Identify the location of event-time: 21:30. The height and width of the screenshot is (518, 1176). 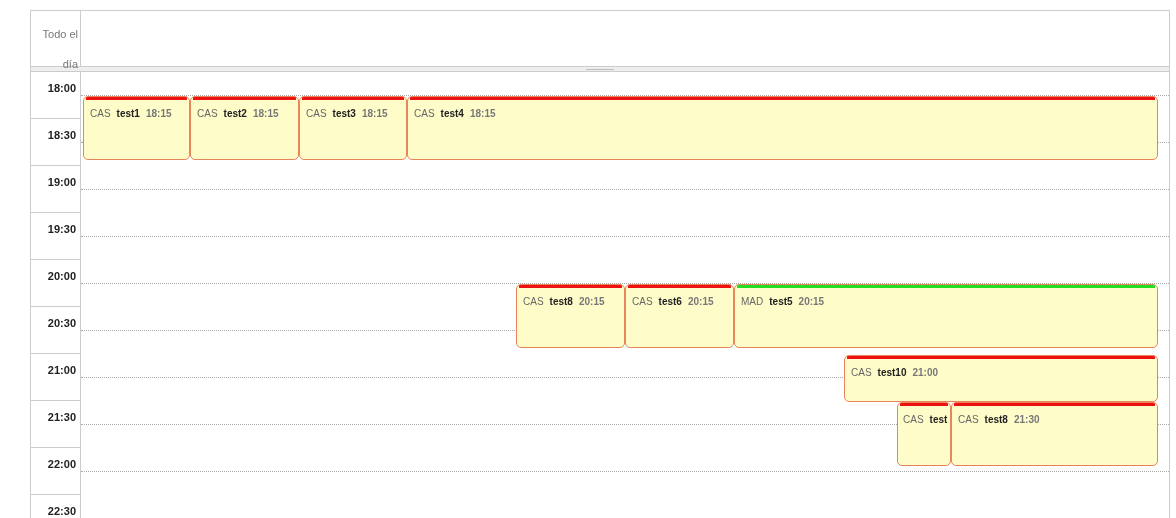
(1026, 419).